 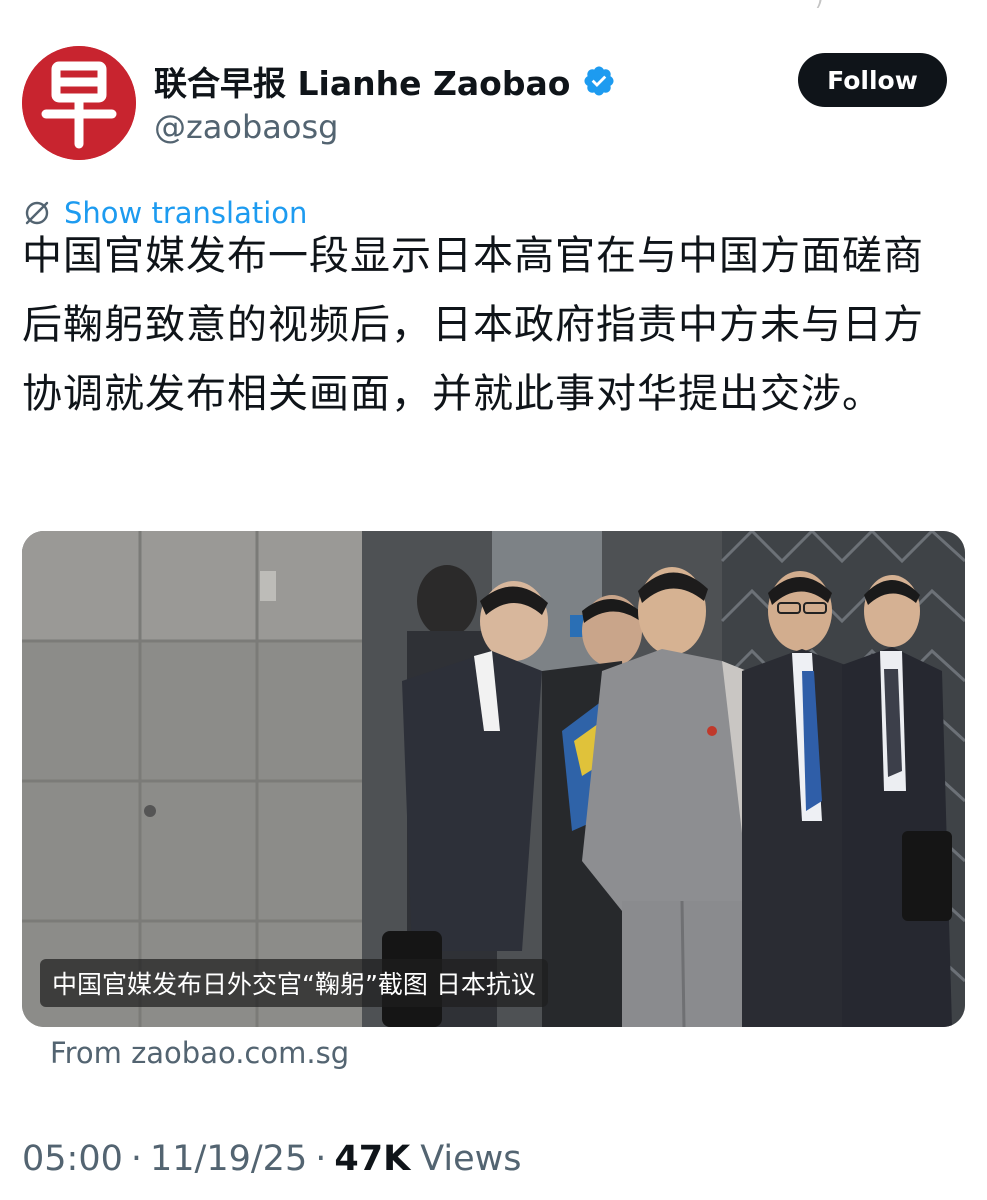 I want to click on account-handle: @zaobaosg, so click(x=246, y=127).